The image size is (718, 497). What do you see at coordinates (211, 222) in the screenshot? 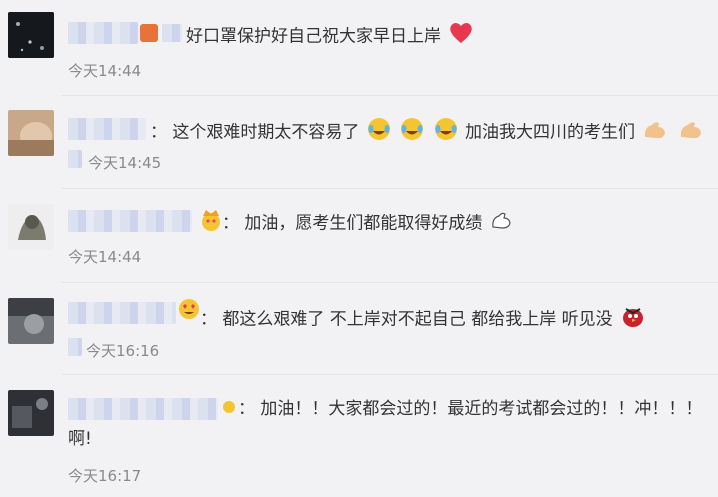
I see `crown-face-icon` at bounding box center [211, 222].